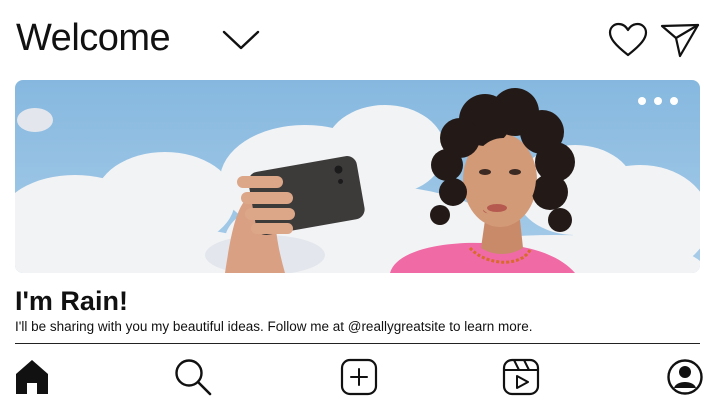  Describe the element at coordinates (193, 377) in the screenshot. I see `search-icon` at that location.